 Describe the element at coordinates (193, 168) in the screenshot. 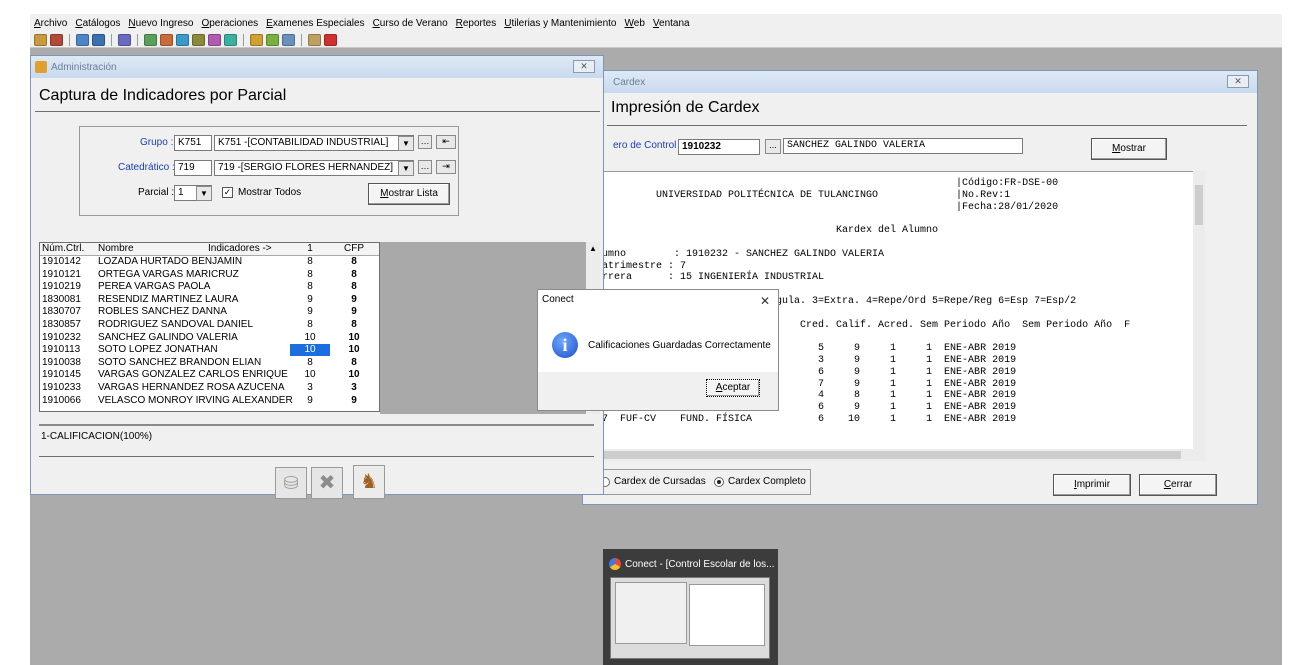

I see `catedratico-code-input: 719` at that location.